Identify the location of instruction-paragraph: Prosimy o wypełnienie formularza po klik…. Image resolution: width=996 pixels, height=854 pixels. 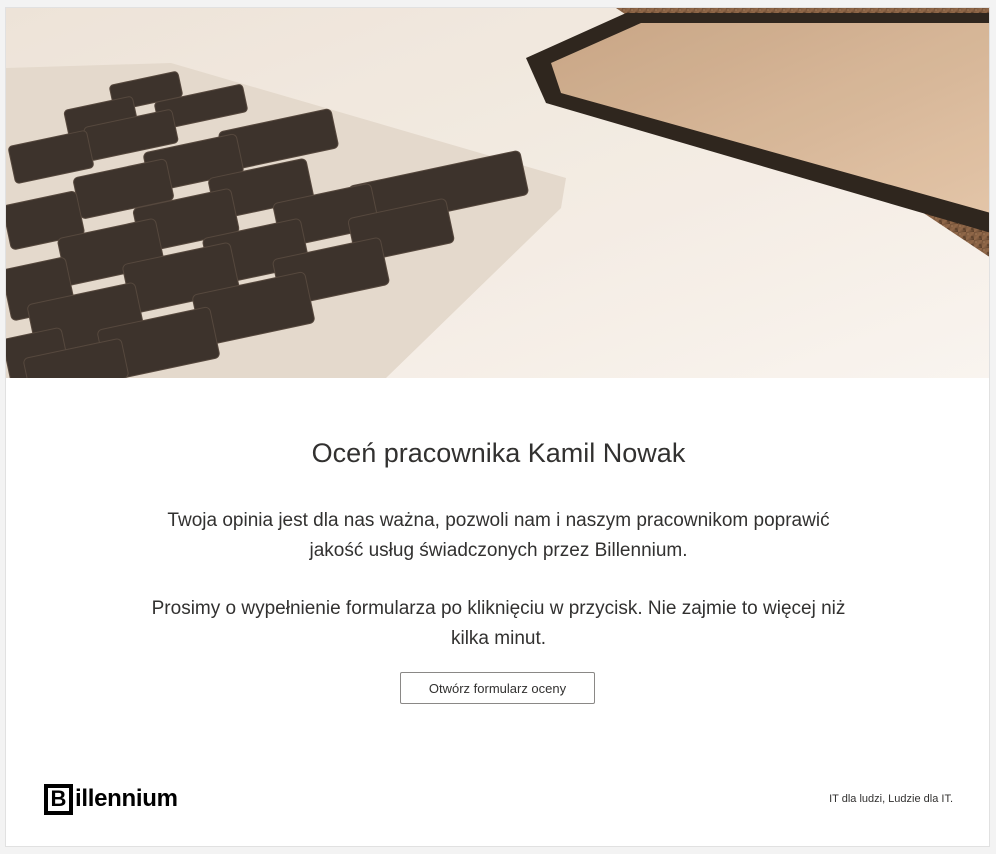
(498, 623).